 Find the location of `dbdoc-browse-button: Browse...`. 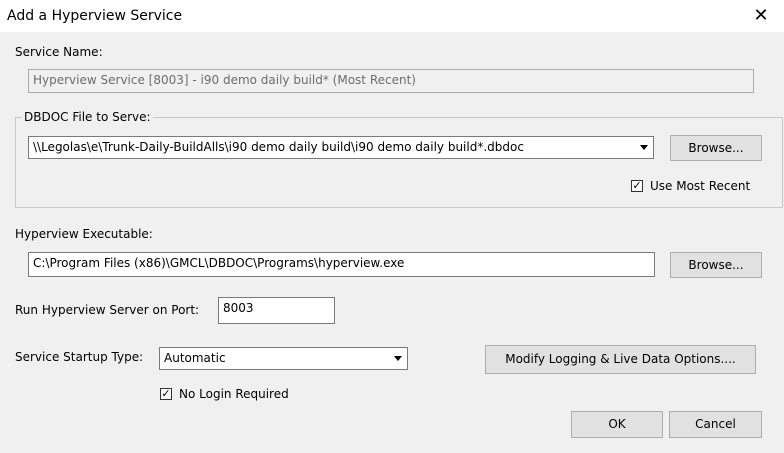

dbdoc-browse-button: Browse... is located at coordinates (716, 148).